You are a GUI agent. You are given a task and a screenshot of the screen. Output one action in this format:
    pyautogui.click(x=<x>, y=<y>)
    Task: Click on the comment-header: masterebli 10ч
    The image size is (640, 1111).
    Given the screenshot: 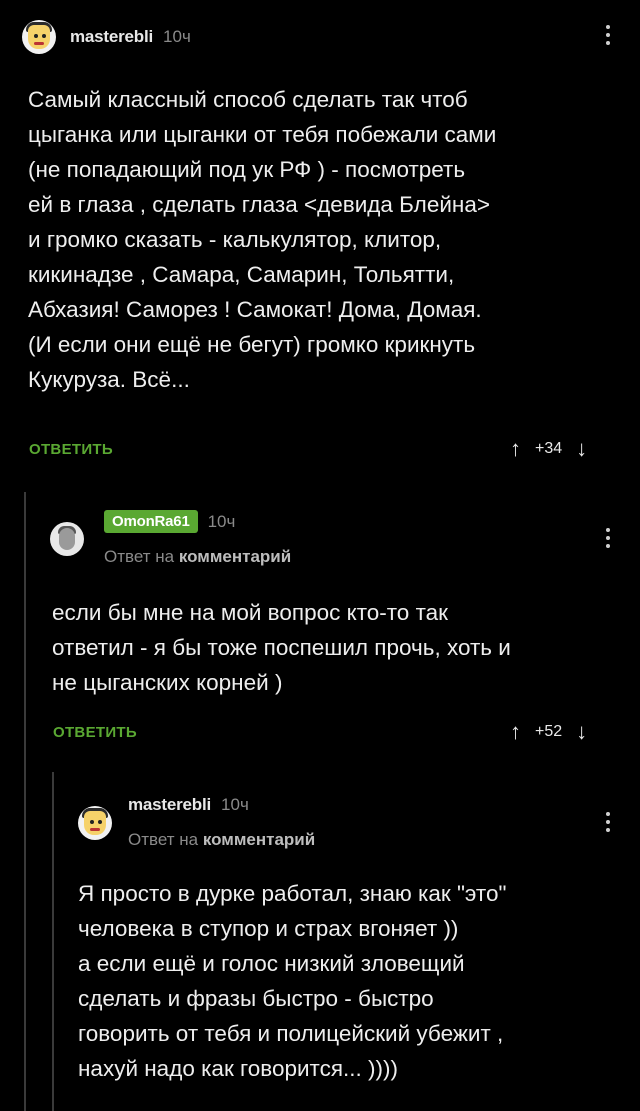 What is the action you would take?
    pyautogui.click(x=106, y=37)
    